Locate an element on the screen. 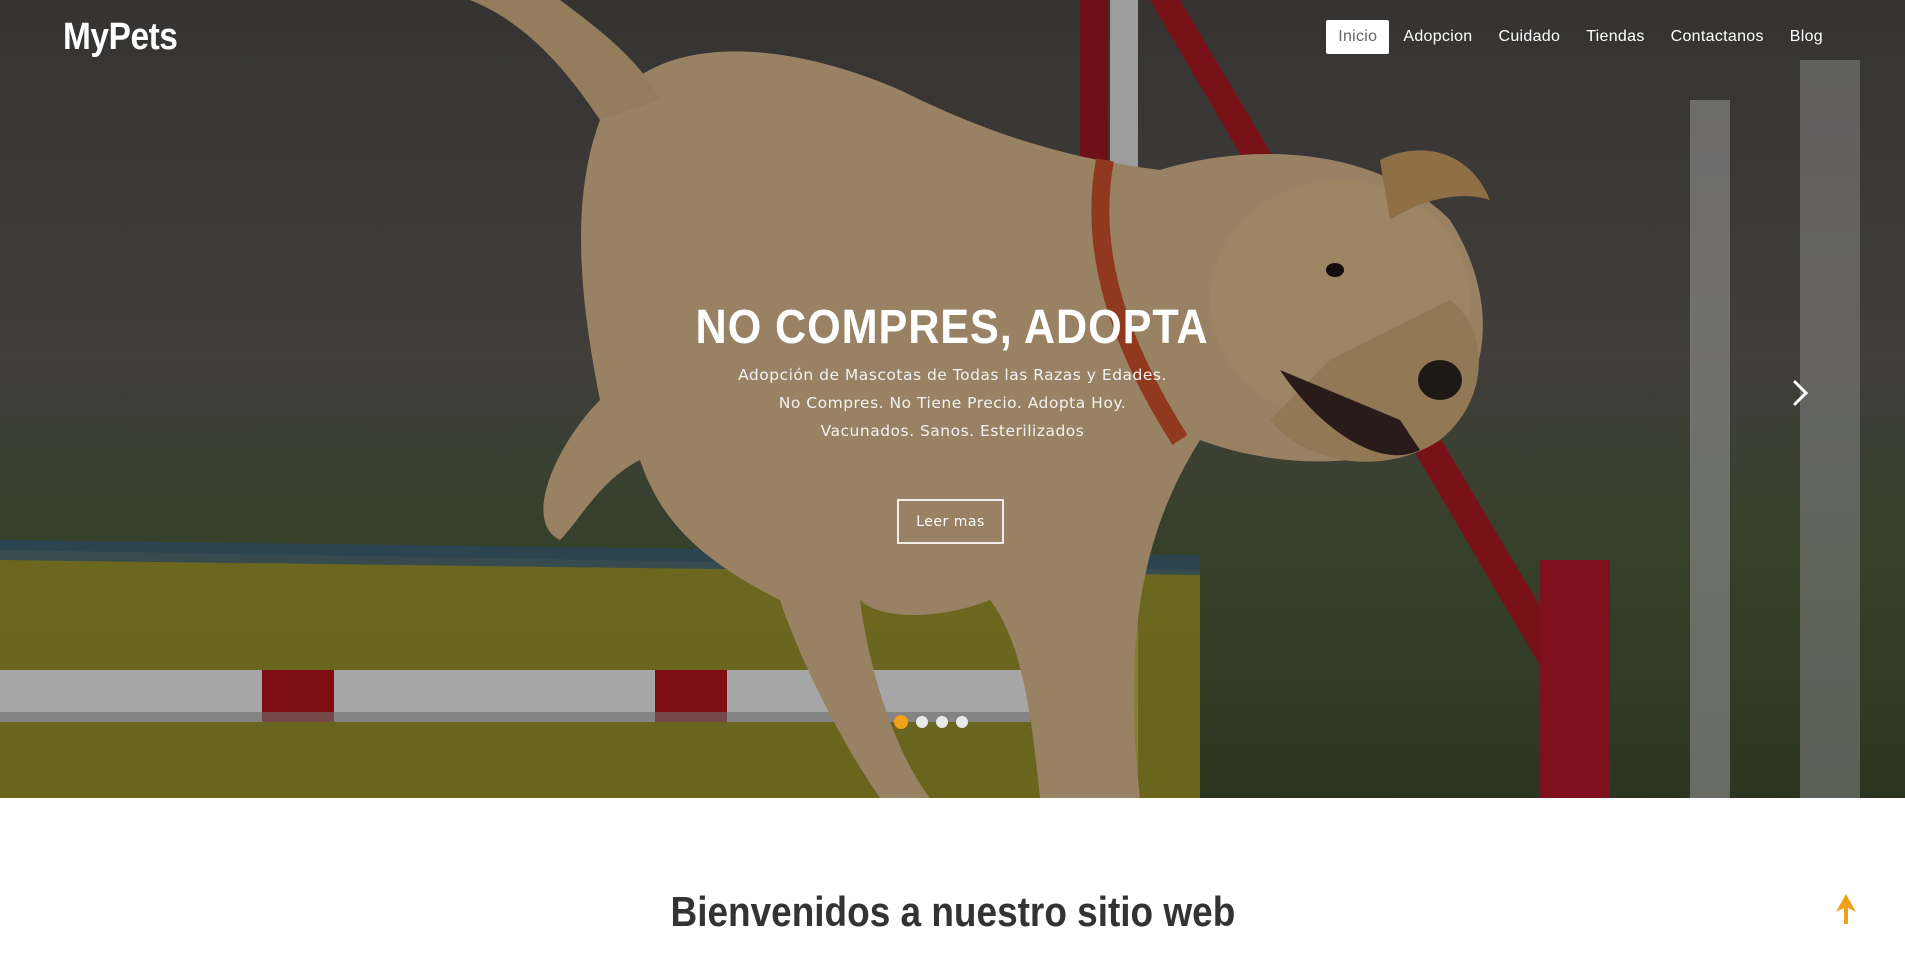 This screenshot has height=966, width=1905. nav-item-blog: Blog is located at coordinates (1806, 37).